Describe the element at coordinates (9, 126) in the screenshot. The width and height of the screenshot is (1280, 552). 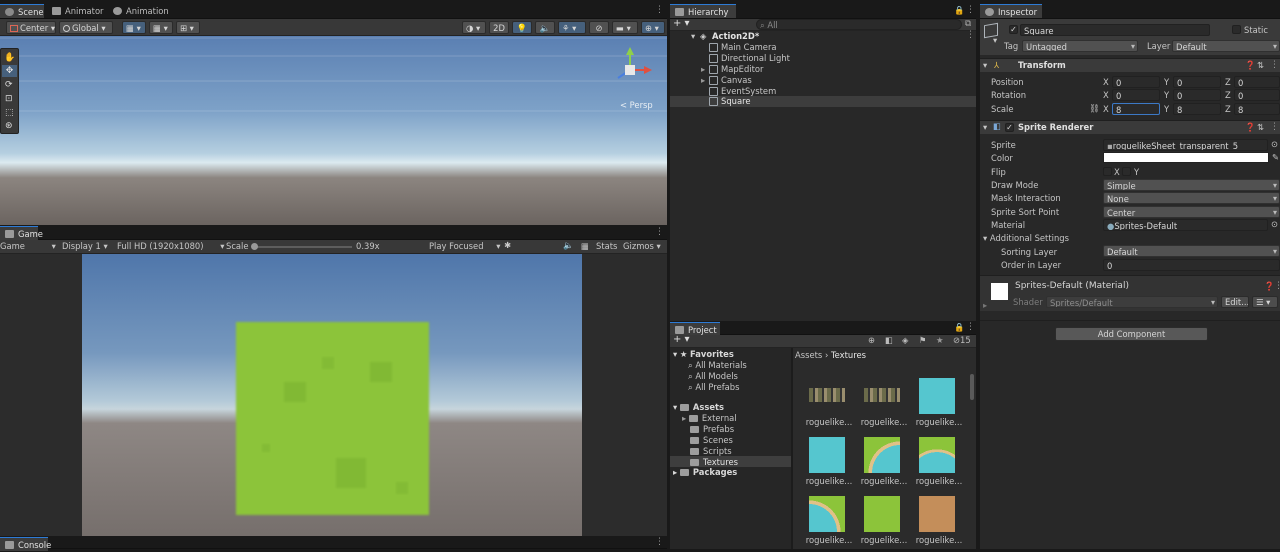
I see `transform-tool-icon: ⊛` at that location.